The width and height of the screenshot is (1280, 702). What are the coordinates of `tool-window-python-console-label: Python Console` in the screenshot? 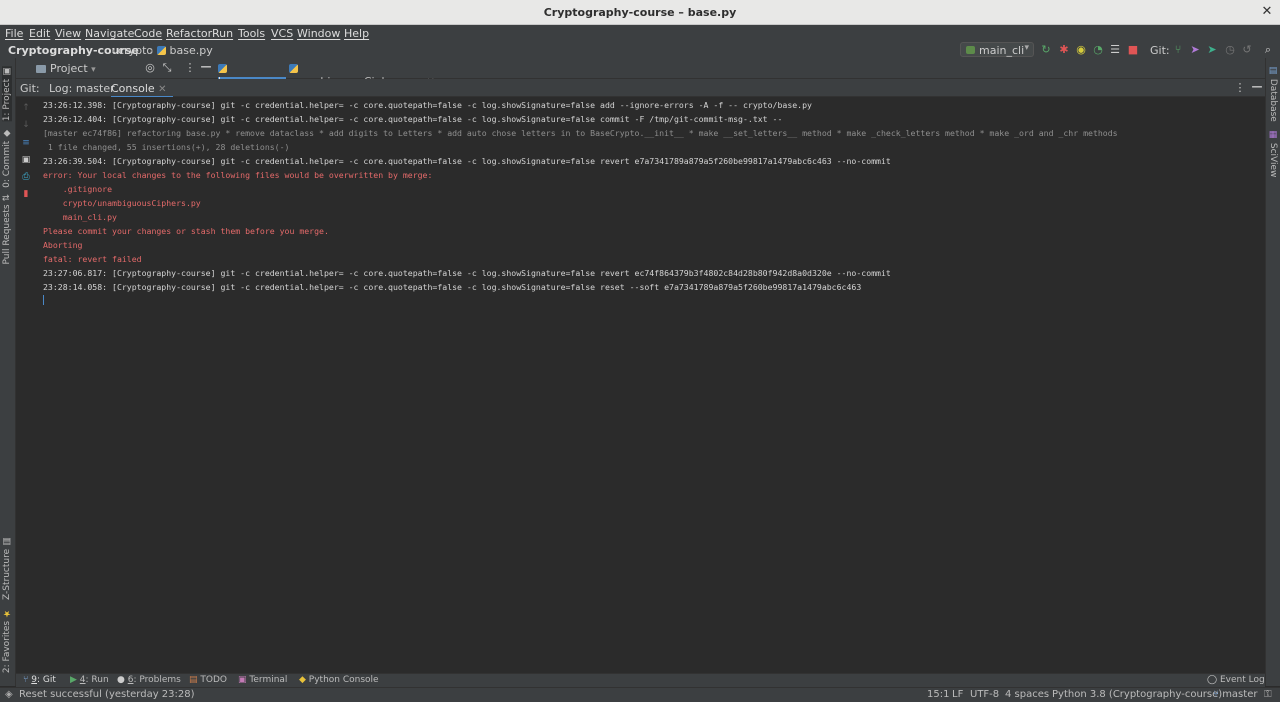 It's located at (343, 680).